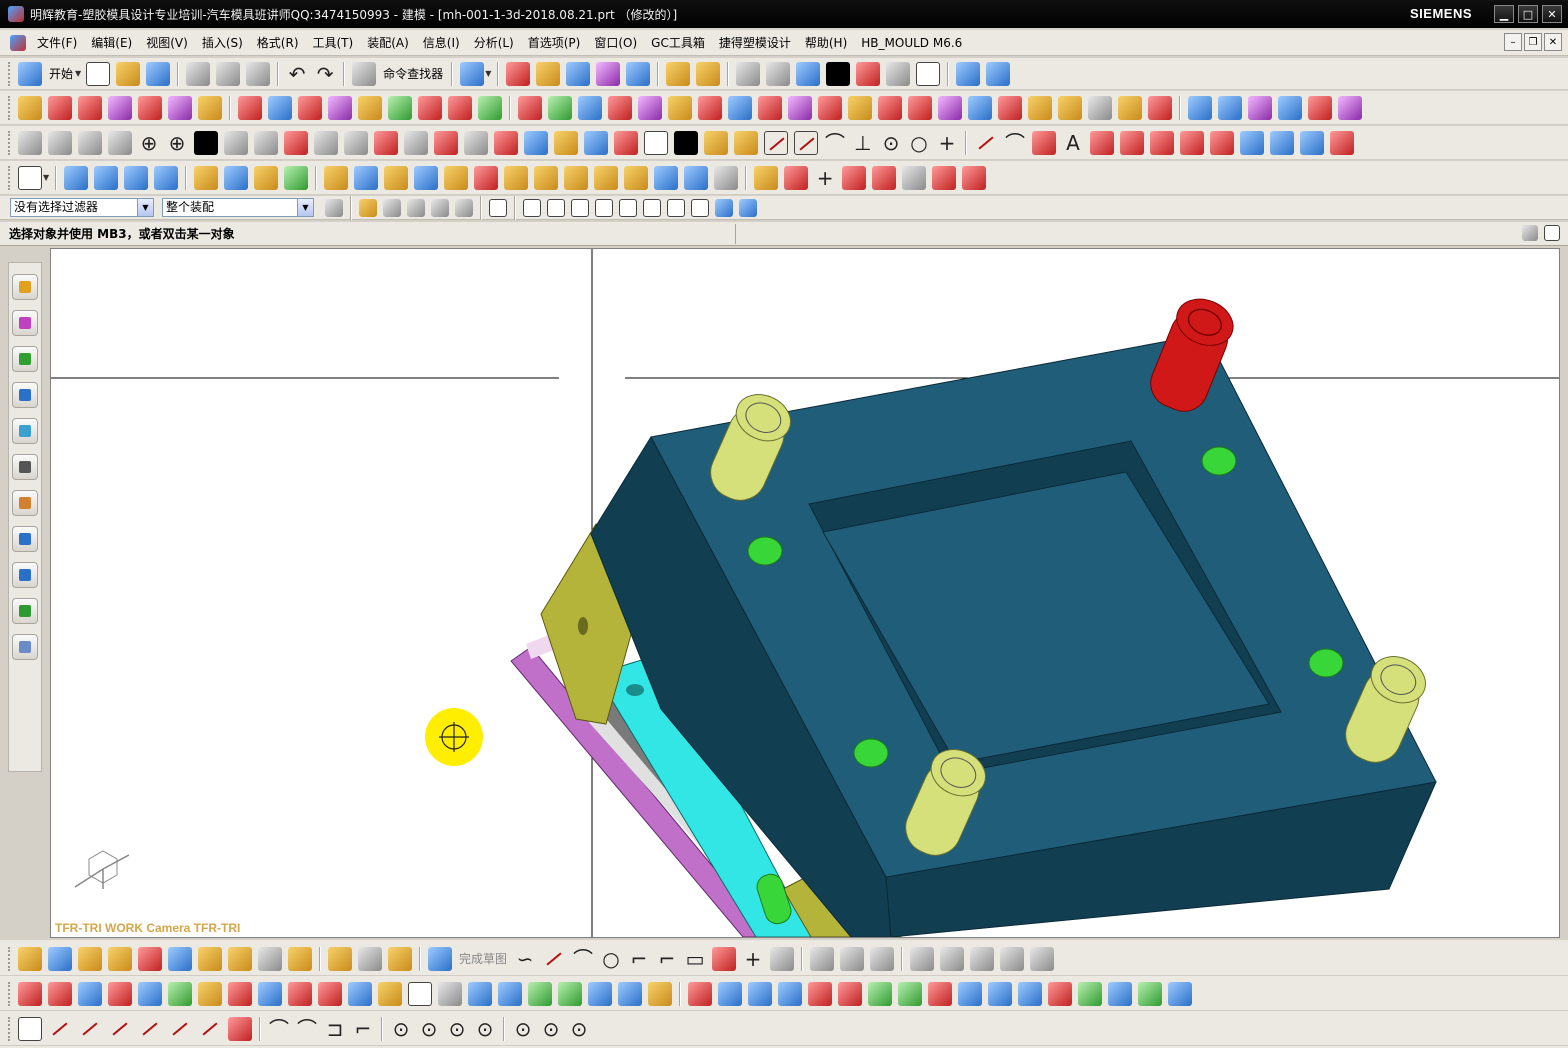 This screenshot has width=1568, height=1048. Describe the element at coordinates (340, 107) in the screenshot. I see `slider-icon` at that location.